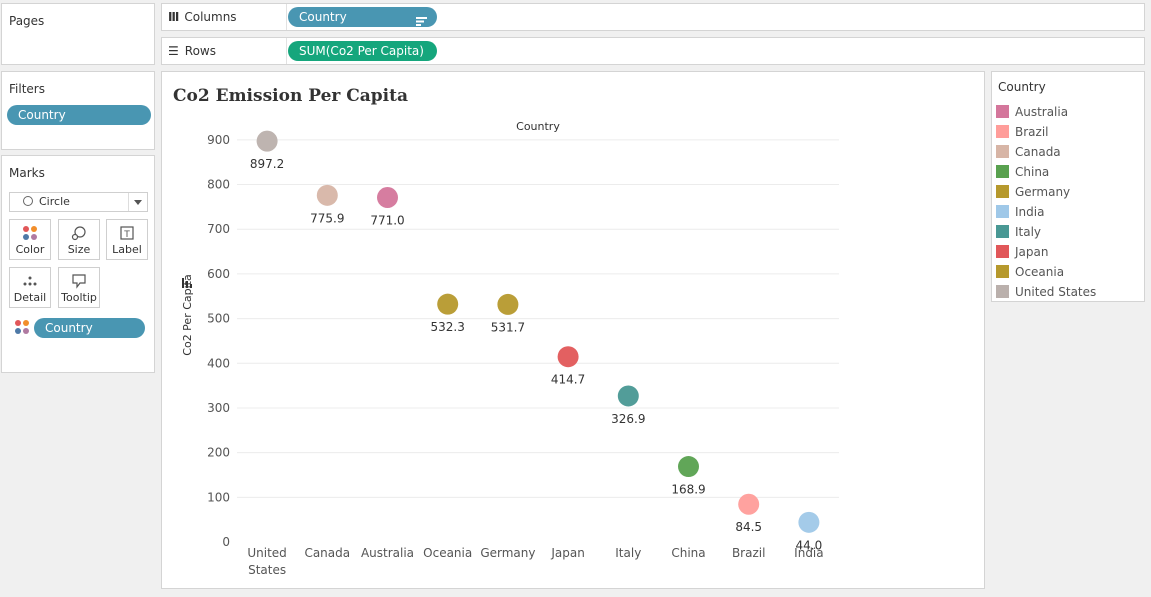 Image resolution: width=1151 pixels, height=597 pixels. Describe the element at coordinates (42, 115) in the screenshot. I see `filter-pill-label: Country` at that location.